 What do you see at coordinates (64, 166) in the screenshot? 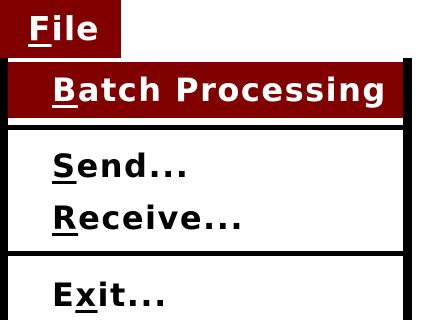
I see `send-accelerator: S` at bounding box center [64, 166].